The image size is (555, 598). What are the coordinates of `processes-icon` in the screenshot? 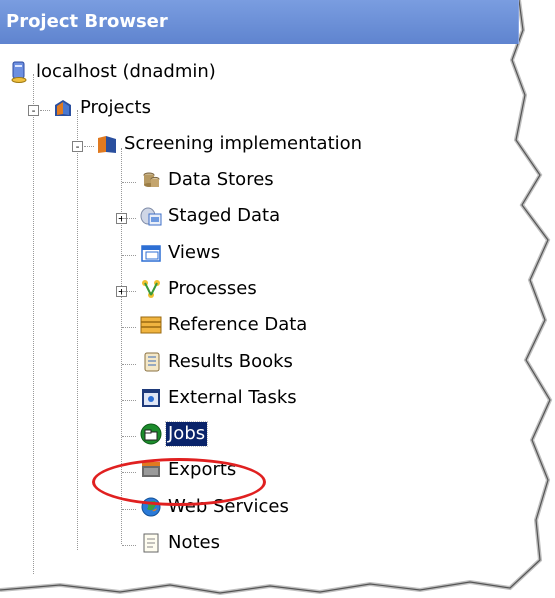 It's located at (151, 289).